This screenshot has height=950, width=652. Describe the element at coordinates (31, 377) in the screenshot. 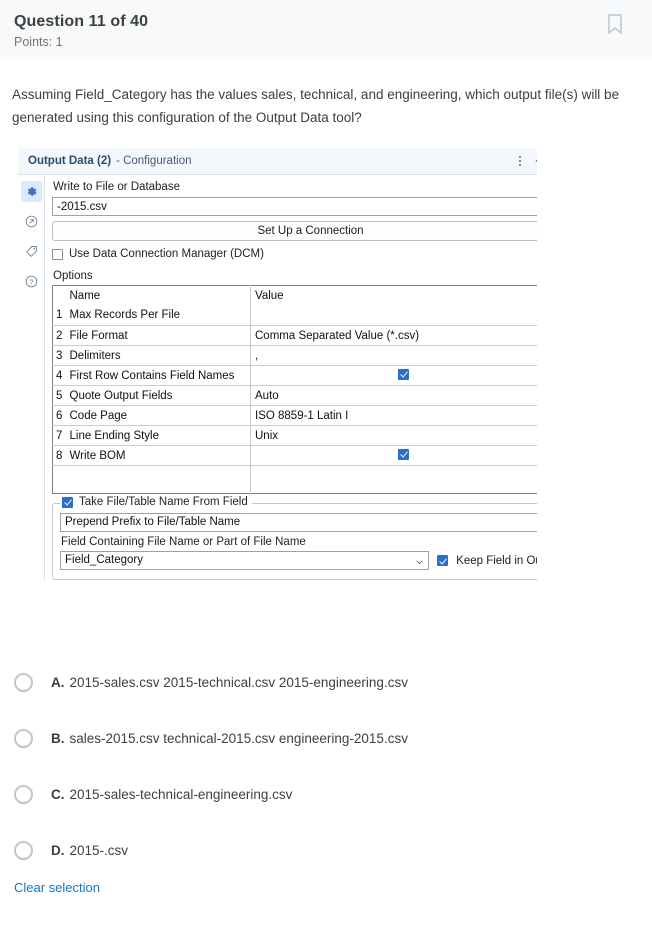

I see `config-icon-rail: ?` at that location.